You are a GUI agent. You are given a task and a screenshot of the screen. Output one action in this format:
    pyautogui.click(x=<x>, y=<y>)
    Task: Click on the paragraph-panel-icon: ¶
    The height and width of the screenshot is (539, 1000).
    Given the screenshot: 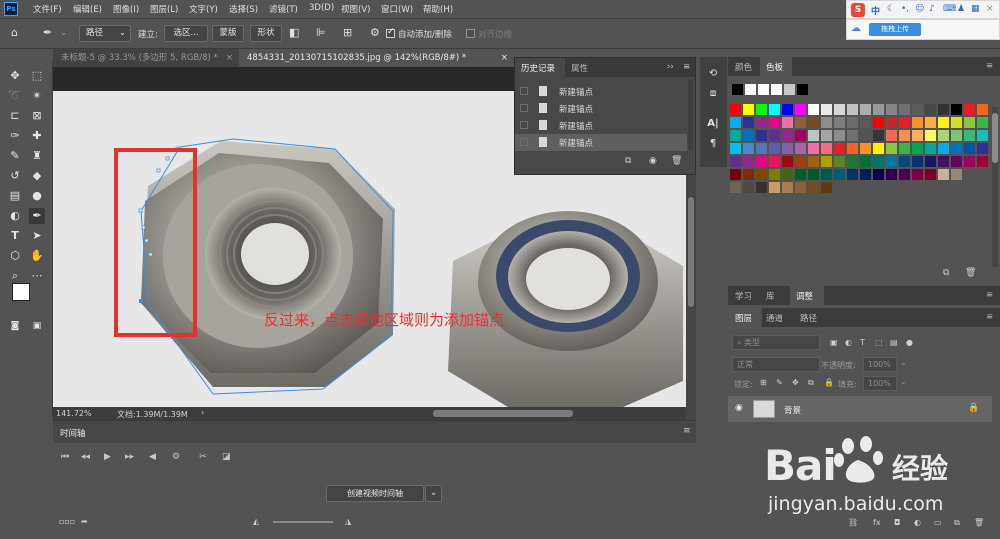 What is the action you would take?
    pyautogui.click(x=713, y=144)
    